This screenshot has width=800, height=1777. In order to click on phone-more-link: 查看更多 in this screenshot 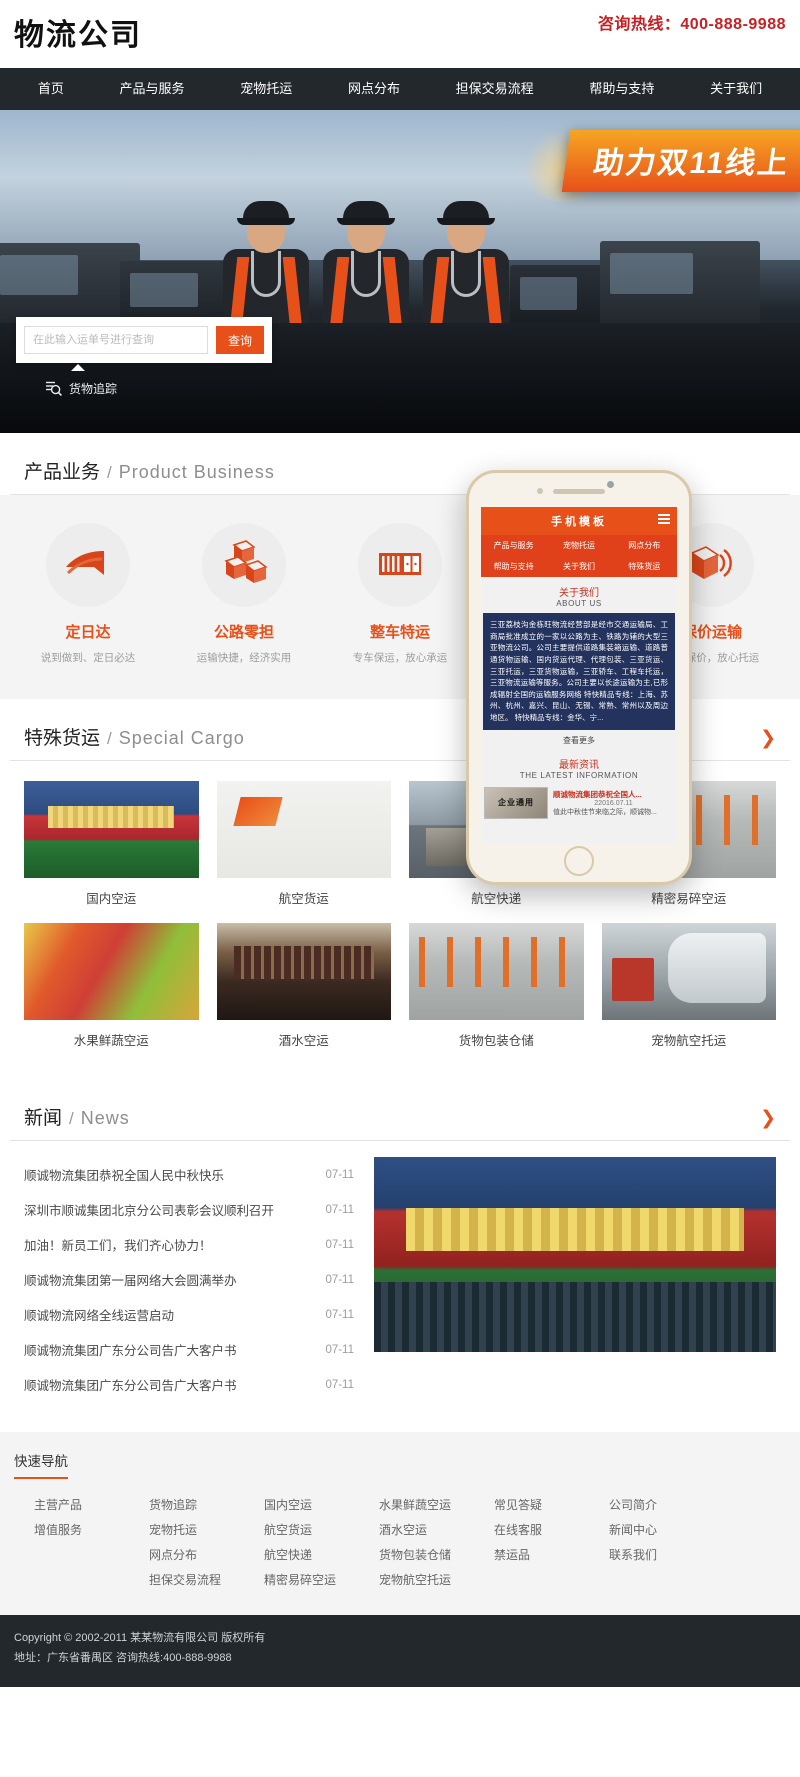, I will do `click(579, 739)`.